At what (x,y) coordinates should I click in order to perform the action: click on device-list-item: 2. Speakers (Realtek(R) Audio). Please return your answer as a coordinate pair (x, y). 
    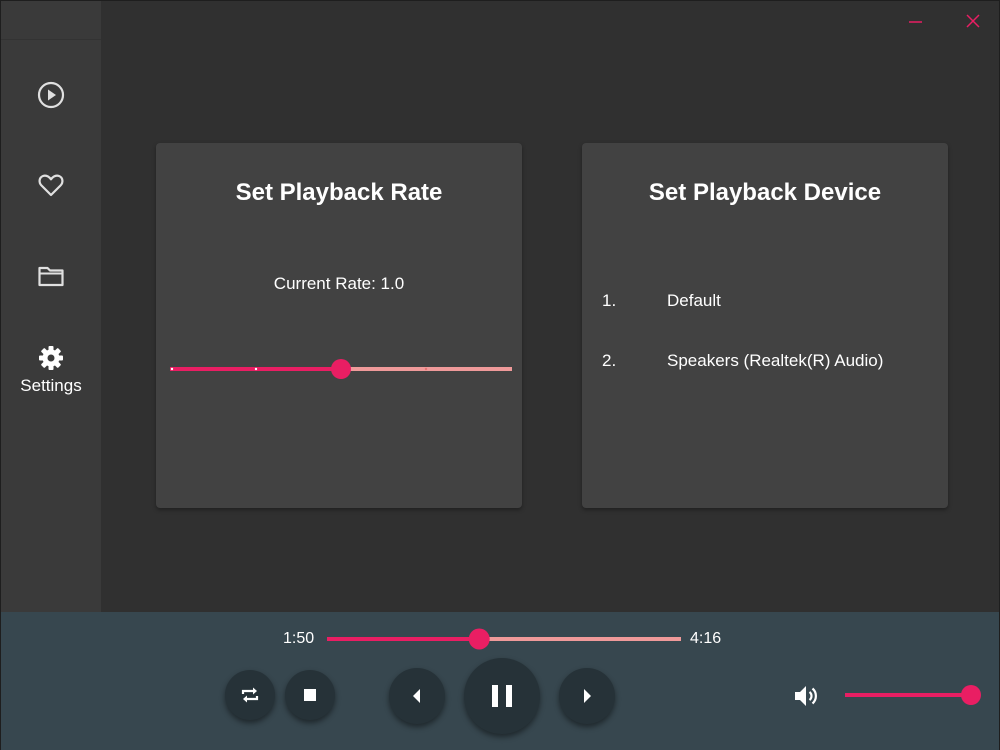
    Looking at the image, I should click on (767, 364).